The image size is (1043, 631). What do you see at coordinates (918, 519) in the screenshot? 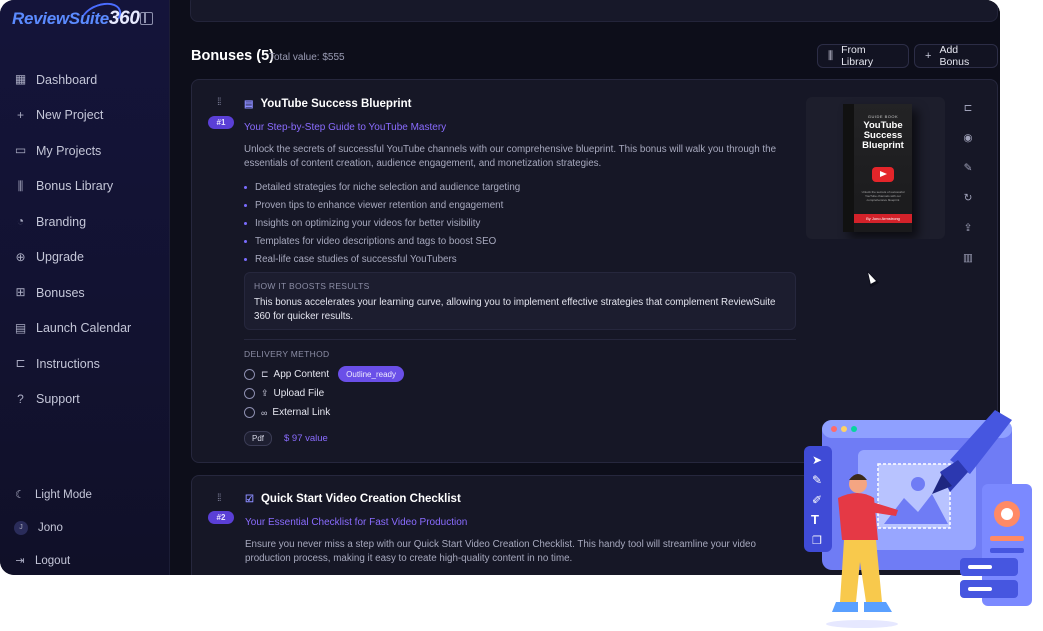
I see `designer-illustration: ➤ ✎ ✐ T ❐` at bounding box center [918, 519].